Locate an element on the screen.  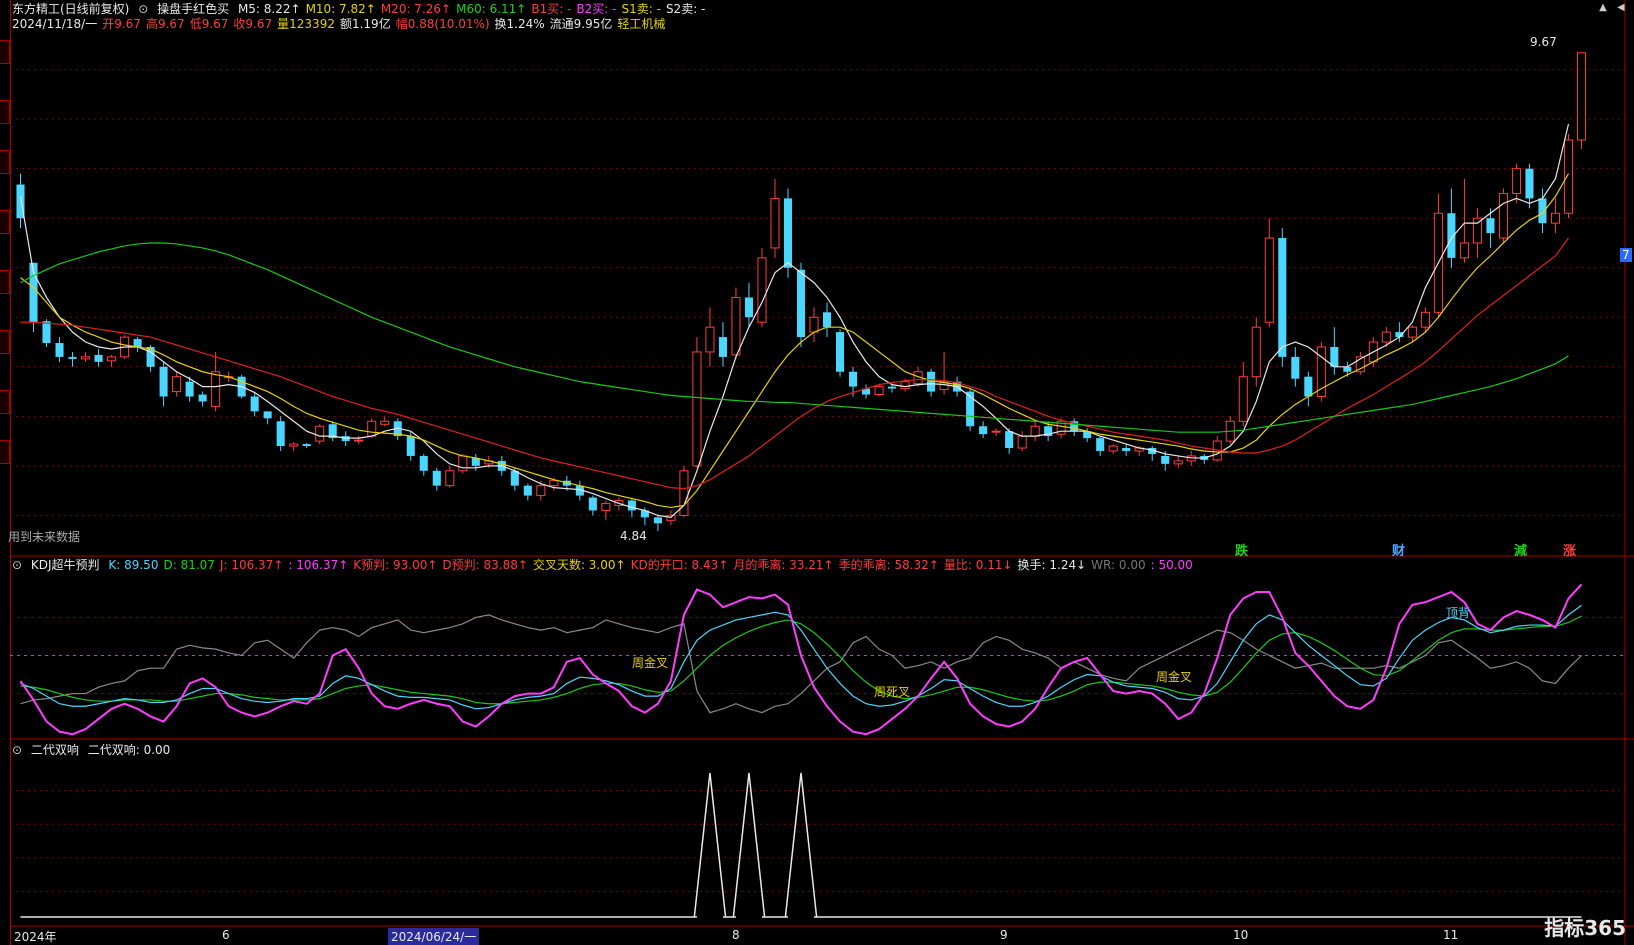
kdj-value: 量比: 0.11↓ is located at coordinates (978, 565).